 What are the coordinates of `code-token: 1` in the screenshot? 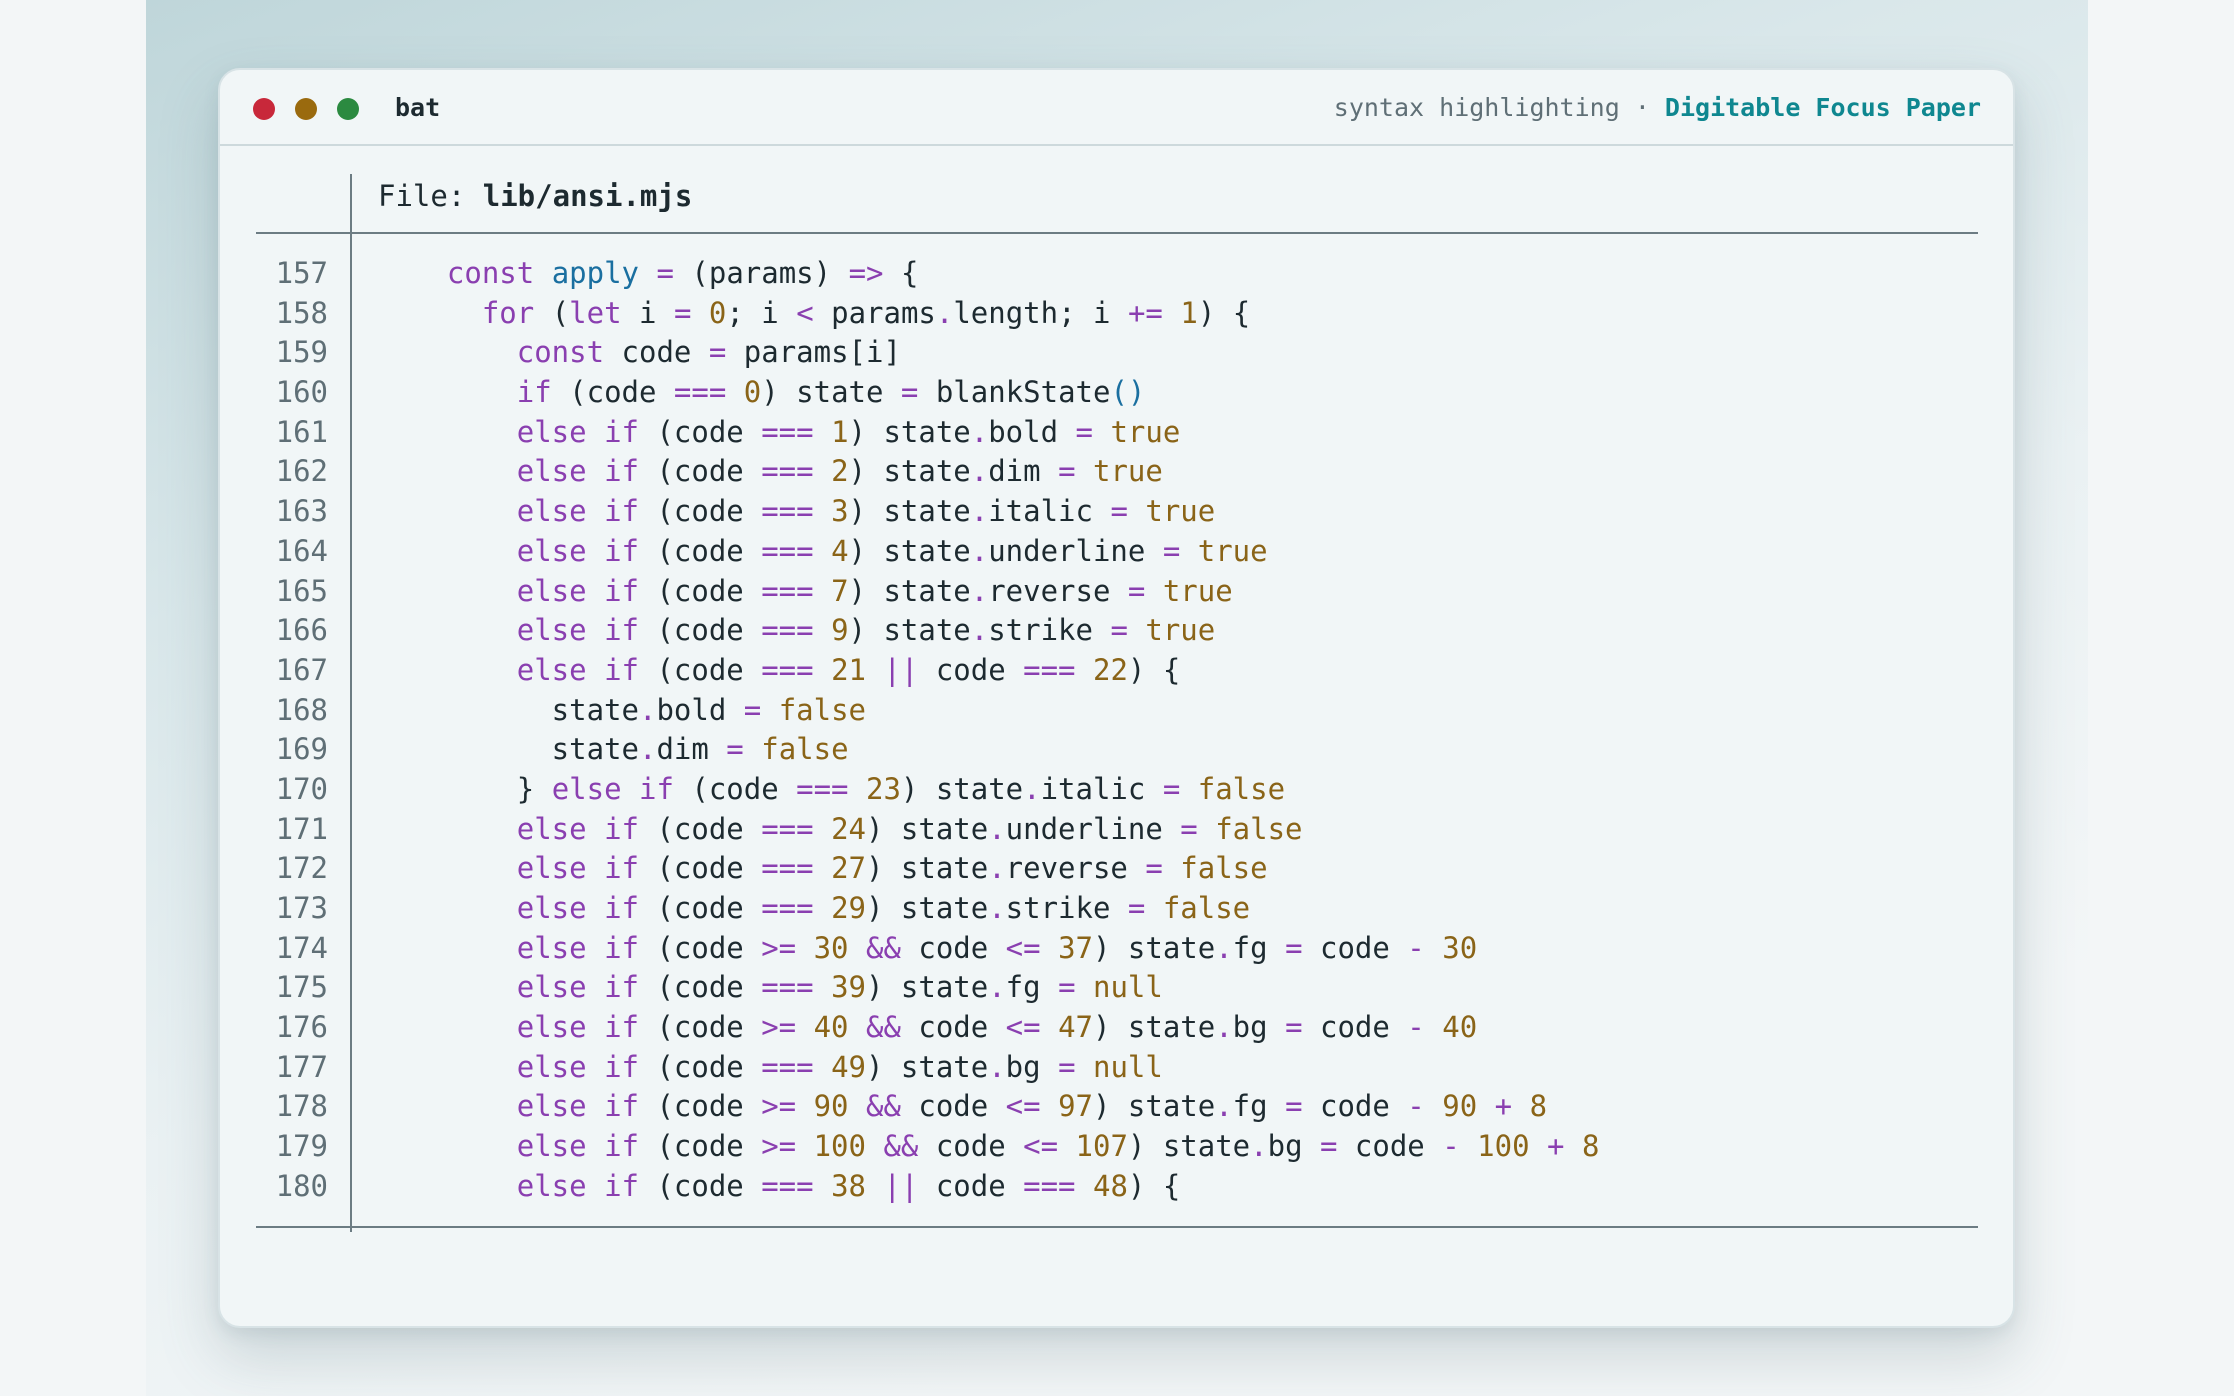 It's located at (1189, 312).